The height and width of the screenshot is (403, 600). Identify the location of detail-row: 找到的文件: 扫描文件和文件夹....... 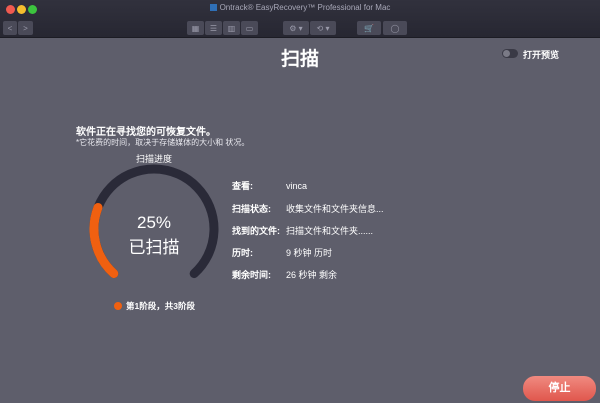
(302, 230).